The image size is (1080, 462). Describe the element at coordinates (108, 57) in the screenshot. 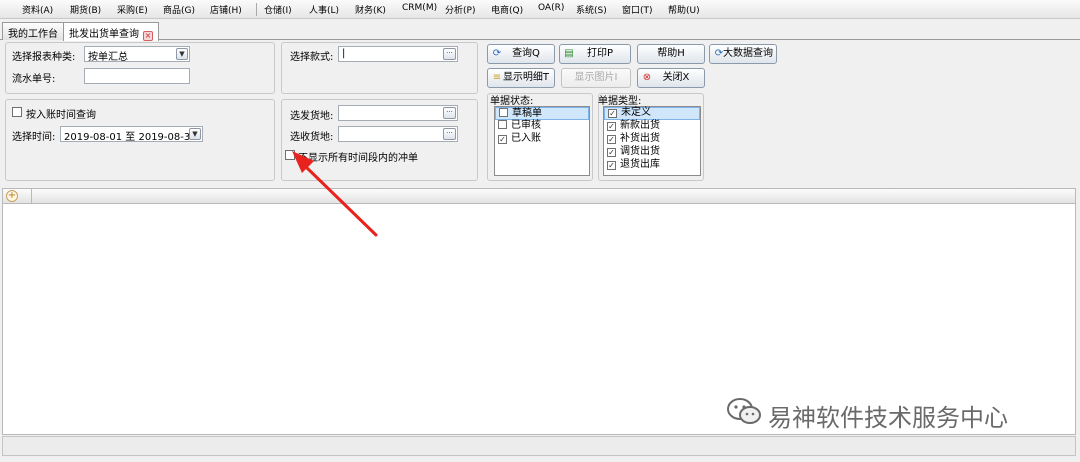

I see `report-type-value: 按单汇总` at that location.